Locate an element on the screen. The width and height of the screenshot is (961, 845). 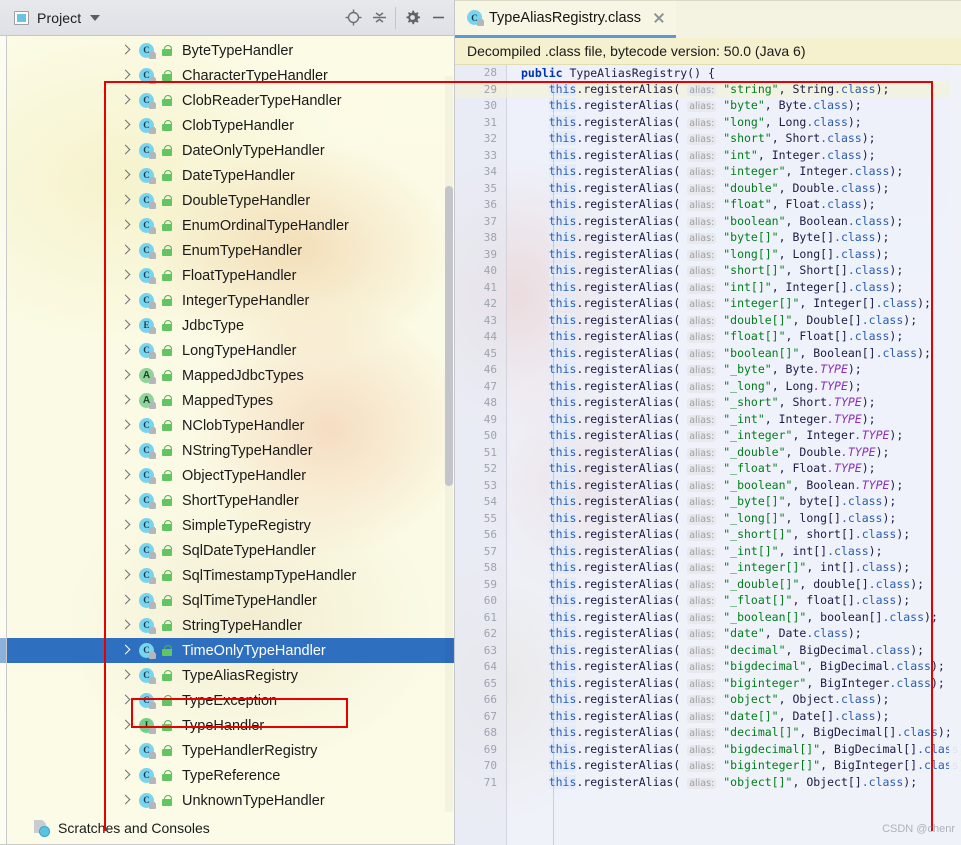
tree-item-clobtypehandler: C ClobTypeHandler is located at coordinates (227, 125).